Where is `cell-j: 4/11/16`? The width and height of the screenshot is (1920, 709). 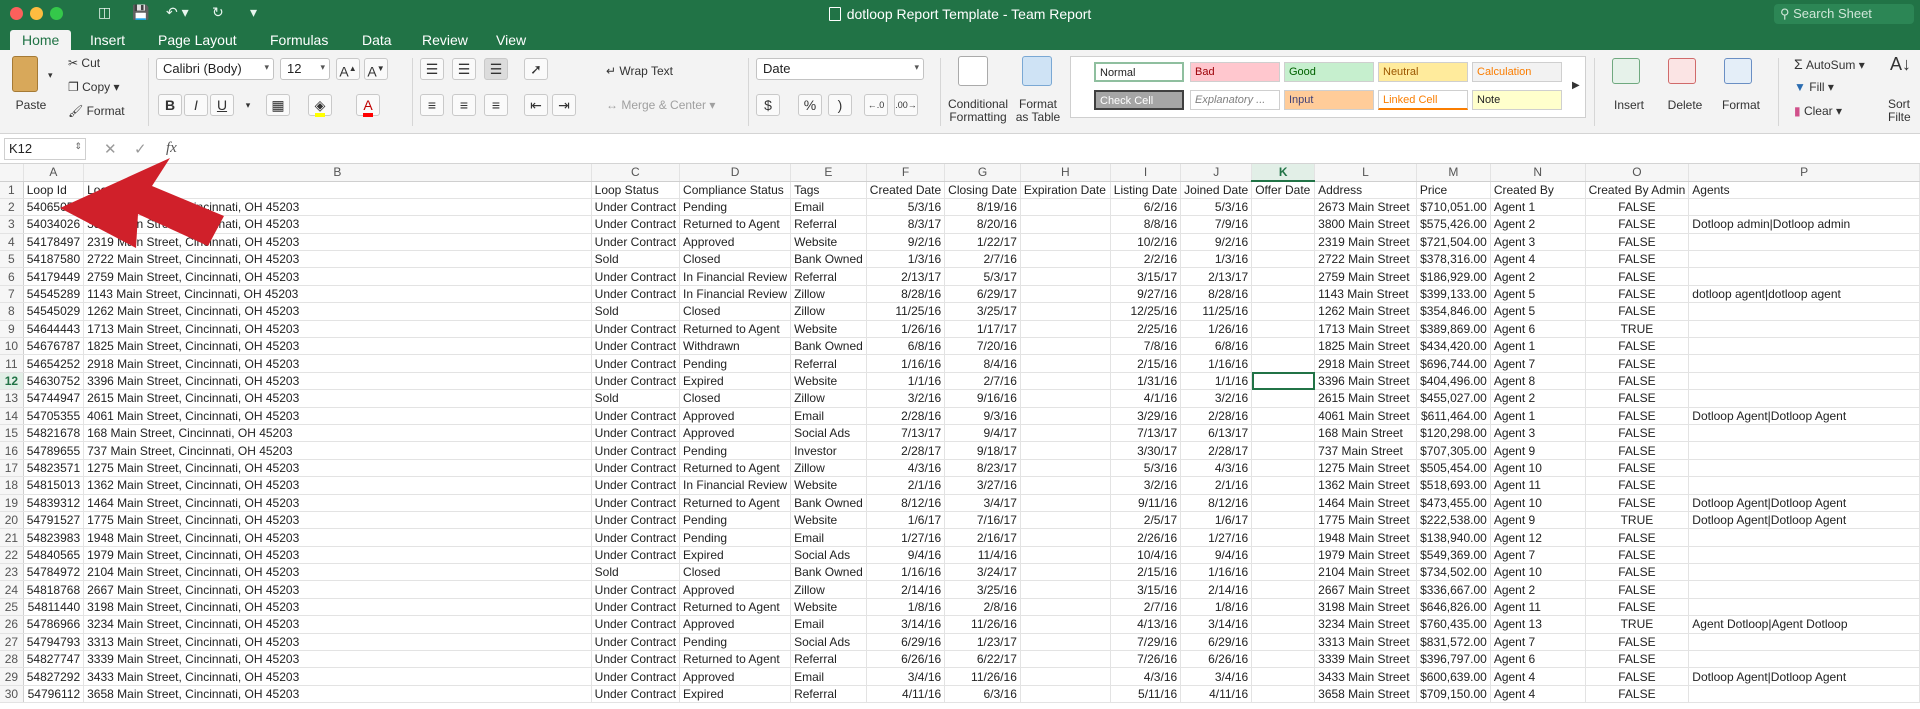
cell-j: 4/11/16 is located at coordinates (1216, 694).